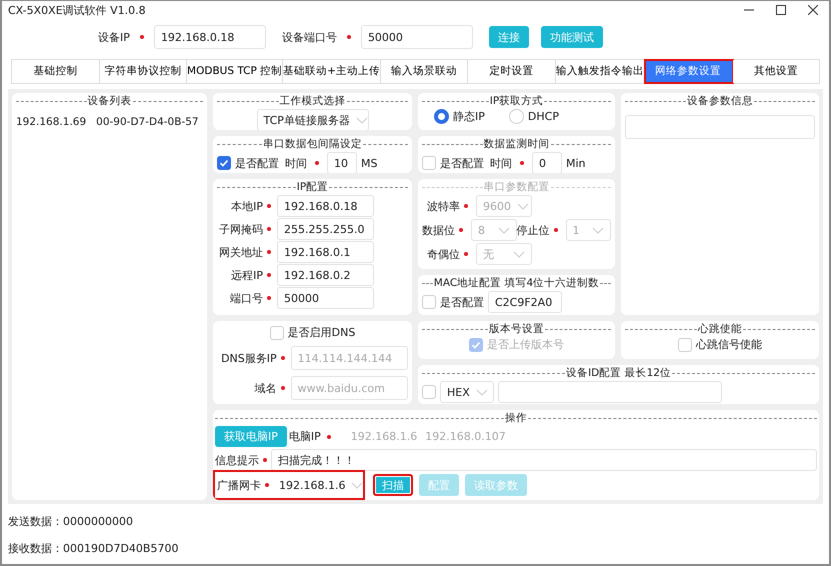  I want to click on section-title: MAC地址配置 填写4位十六进制数, so click(516, 283).